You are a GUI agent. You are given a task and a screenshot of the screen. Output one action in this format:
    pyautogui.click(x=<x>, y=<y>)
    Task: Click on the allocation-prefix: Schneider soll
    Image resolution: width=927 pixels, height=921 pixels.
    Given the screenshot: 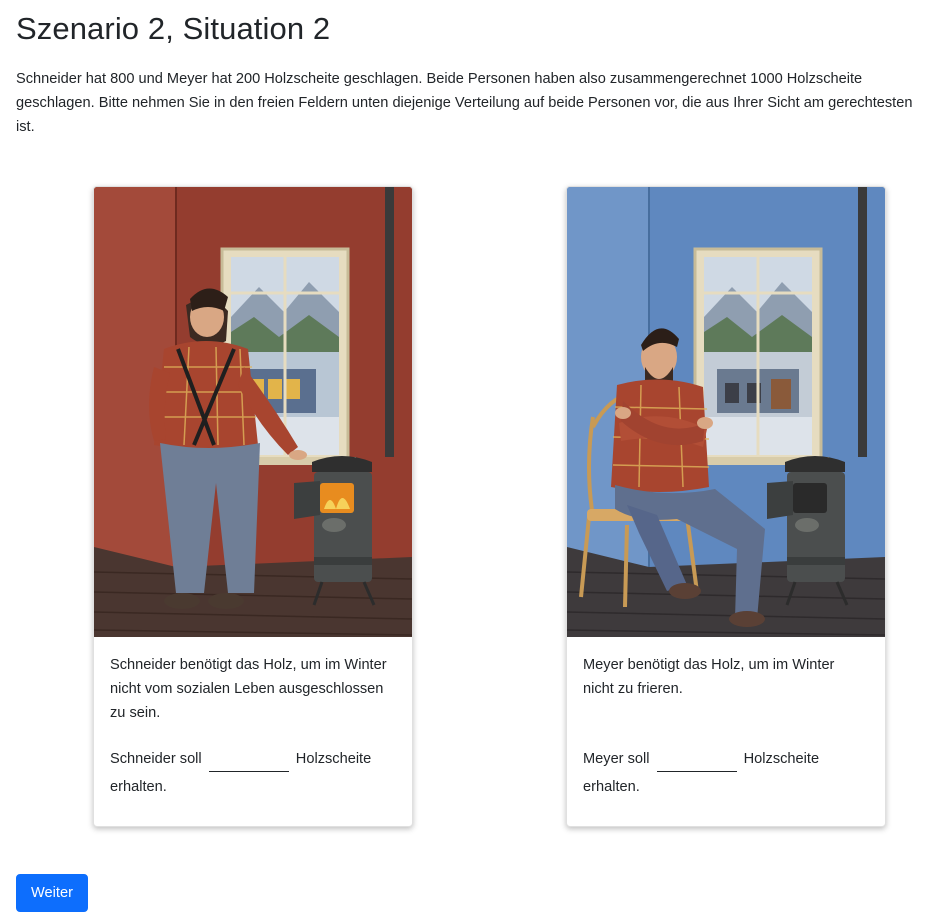 What is the action you would take?
    pyautogui.click(x=156, y=759)
    